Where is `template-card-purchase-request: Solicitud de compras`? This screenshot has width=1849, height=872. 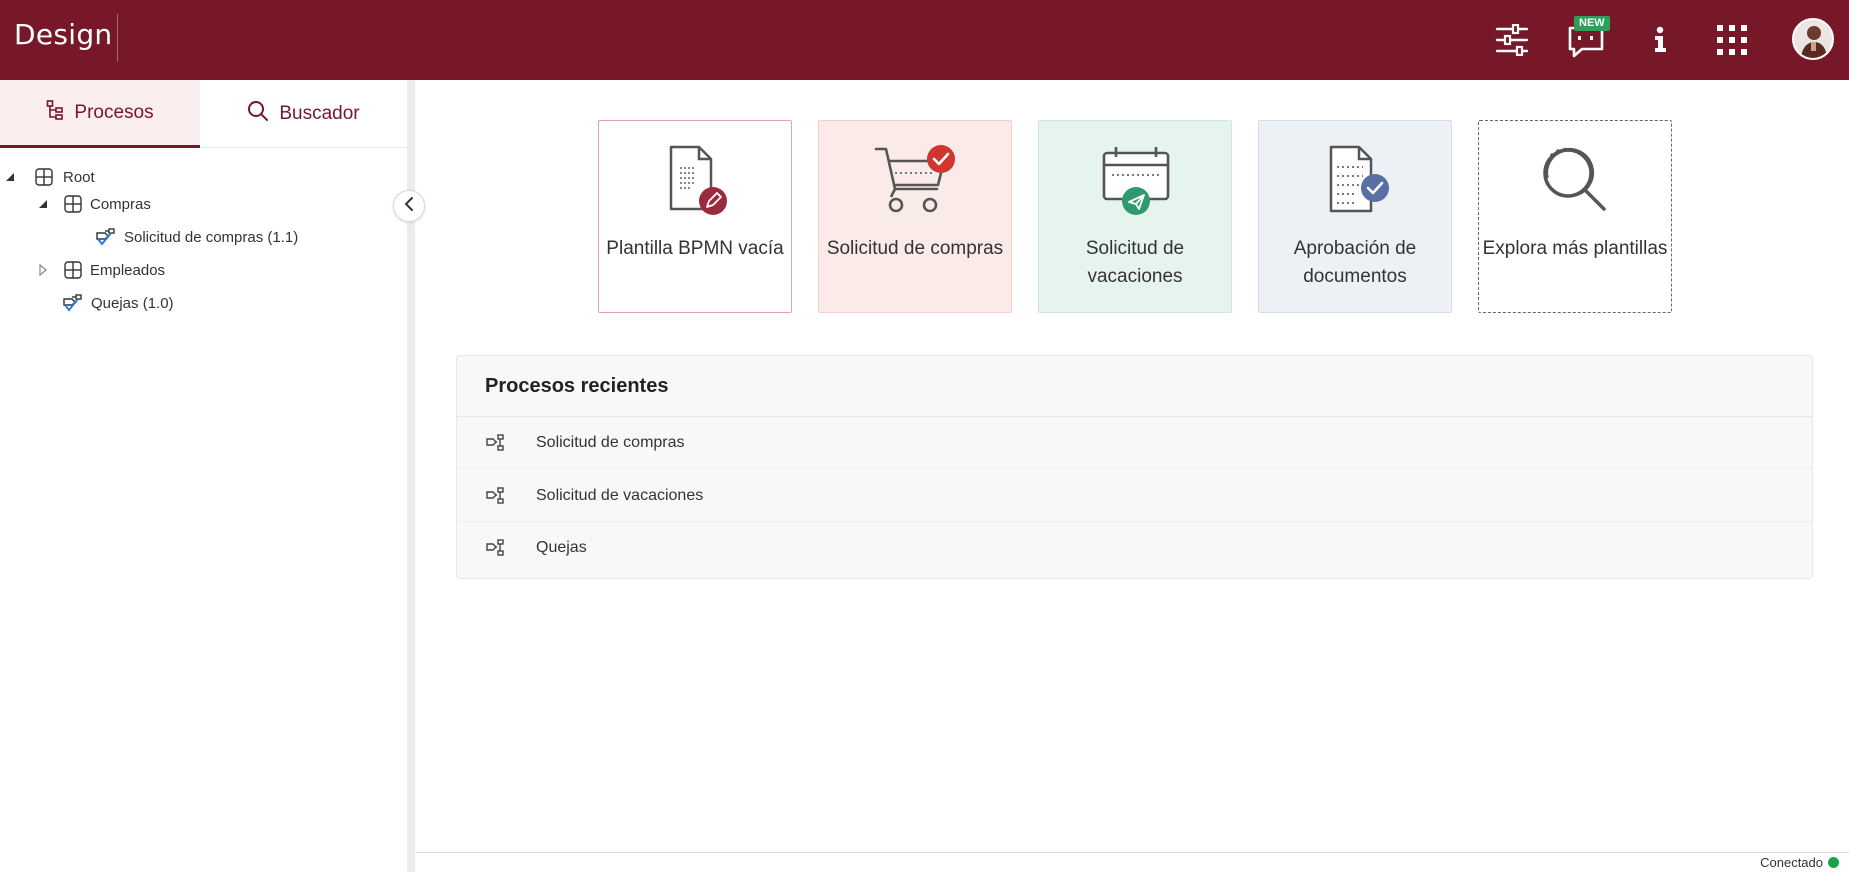
template-card-purchase-request: Solicitud de compras is located at coordinates (915, 216).